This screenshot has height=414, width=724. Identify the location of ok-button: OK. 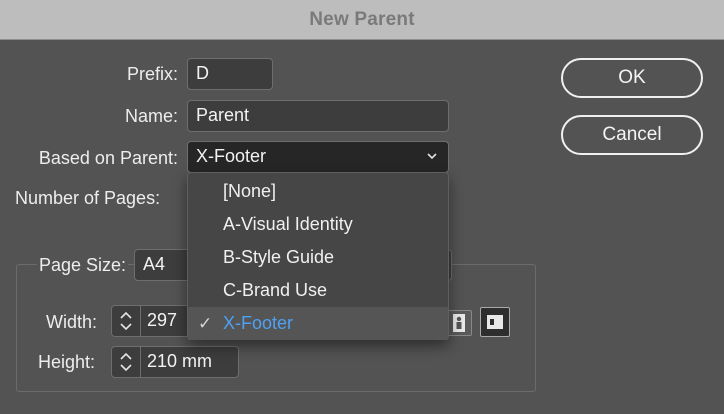
(632, 78).